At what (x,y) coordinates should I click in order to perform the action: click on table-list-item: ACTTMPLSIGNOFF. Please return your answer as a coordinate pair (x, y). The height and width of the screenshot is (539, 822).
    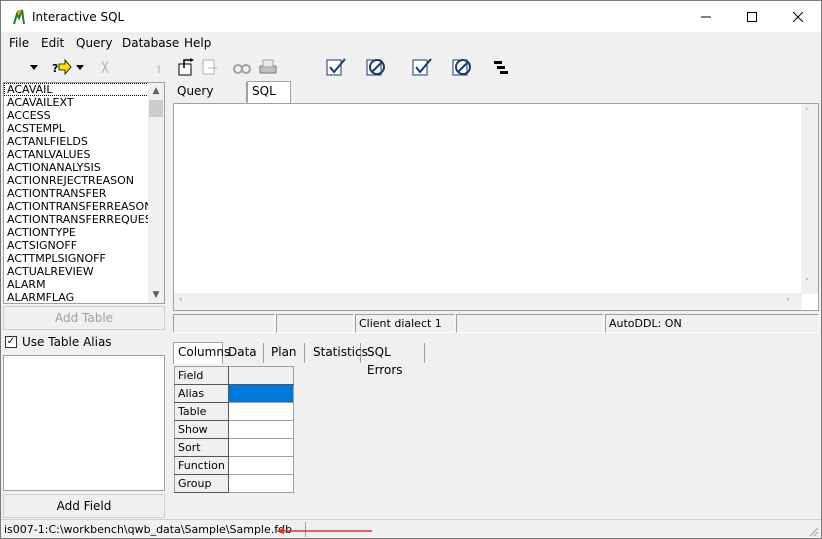
    Looking at the image, I should click on (76, 258).